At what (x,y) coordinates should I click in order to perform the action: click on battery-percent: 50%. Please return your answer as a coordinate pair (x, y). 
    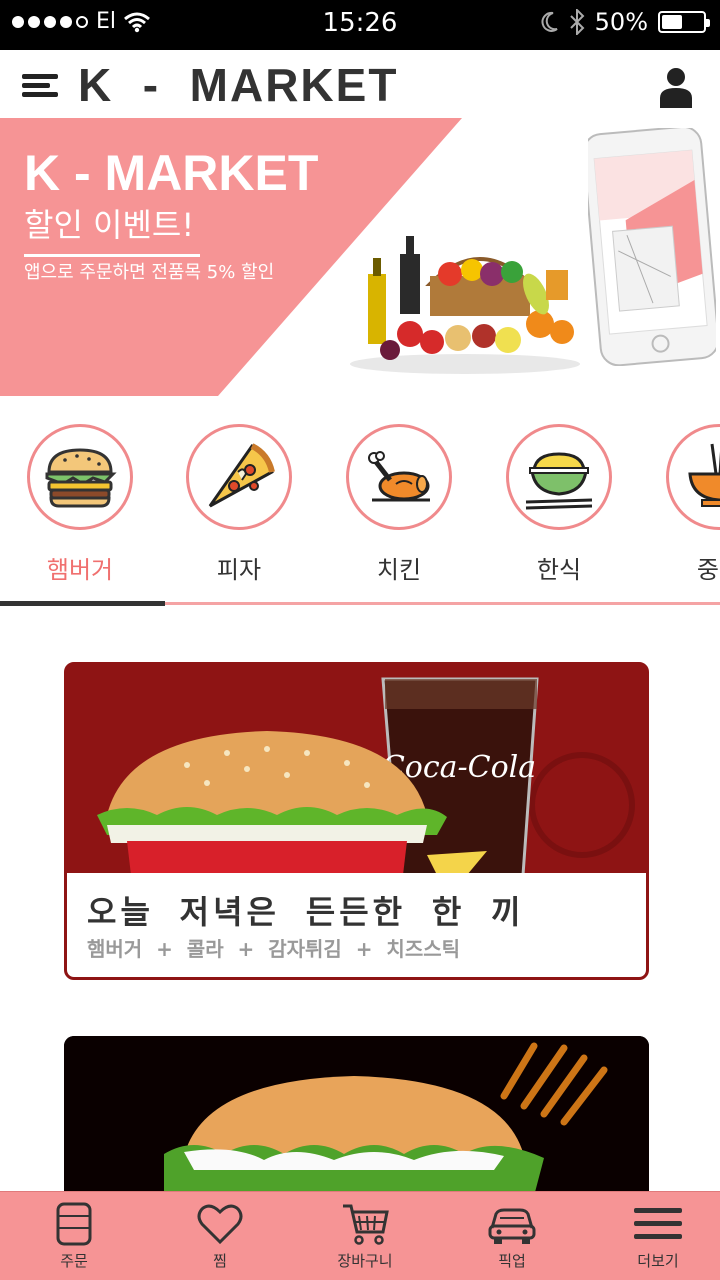
    Looking at the image, I should click on (621, 22).